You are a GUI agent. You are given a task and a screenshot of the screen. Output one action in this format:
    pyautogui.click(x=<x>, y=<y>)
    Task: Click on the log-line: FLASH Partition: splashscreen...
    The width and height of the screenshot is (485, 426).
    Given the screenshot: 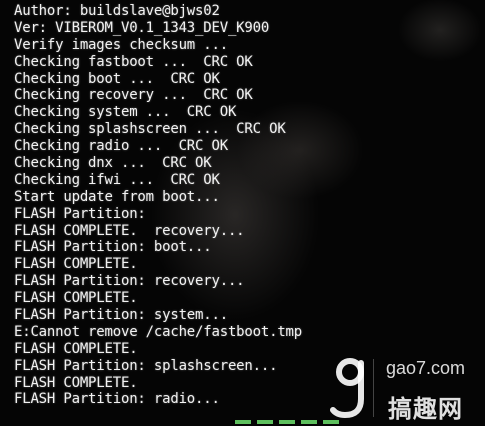 What is the action you would take?
    pyautogui.click(x=146, y=365)
    